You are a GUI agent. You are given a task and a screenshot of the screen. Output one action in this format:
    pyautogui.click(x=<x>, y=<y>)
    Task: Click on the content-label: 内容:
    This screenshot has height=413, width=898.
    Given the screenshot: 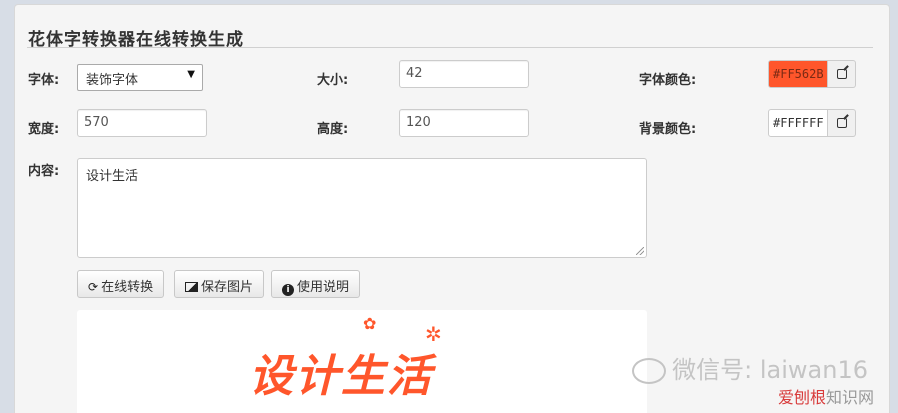 What is the action you would take?
    pyautogui.click(x=44, y=171)
    